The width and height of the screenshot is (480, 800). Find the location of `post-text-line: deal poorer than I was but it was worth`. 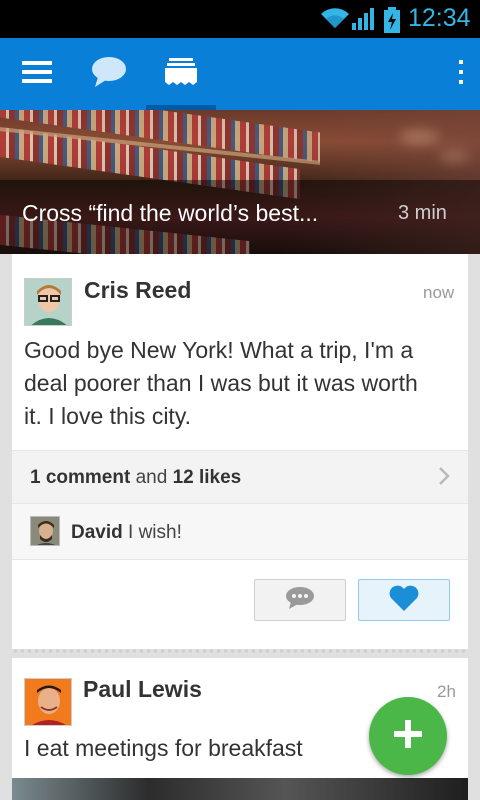

post-text-line: deal poorer than I was but it was worth is located at coordinates (221, 383).